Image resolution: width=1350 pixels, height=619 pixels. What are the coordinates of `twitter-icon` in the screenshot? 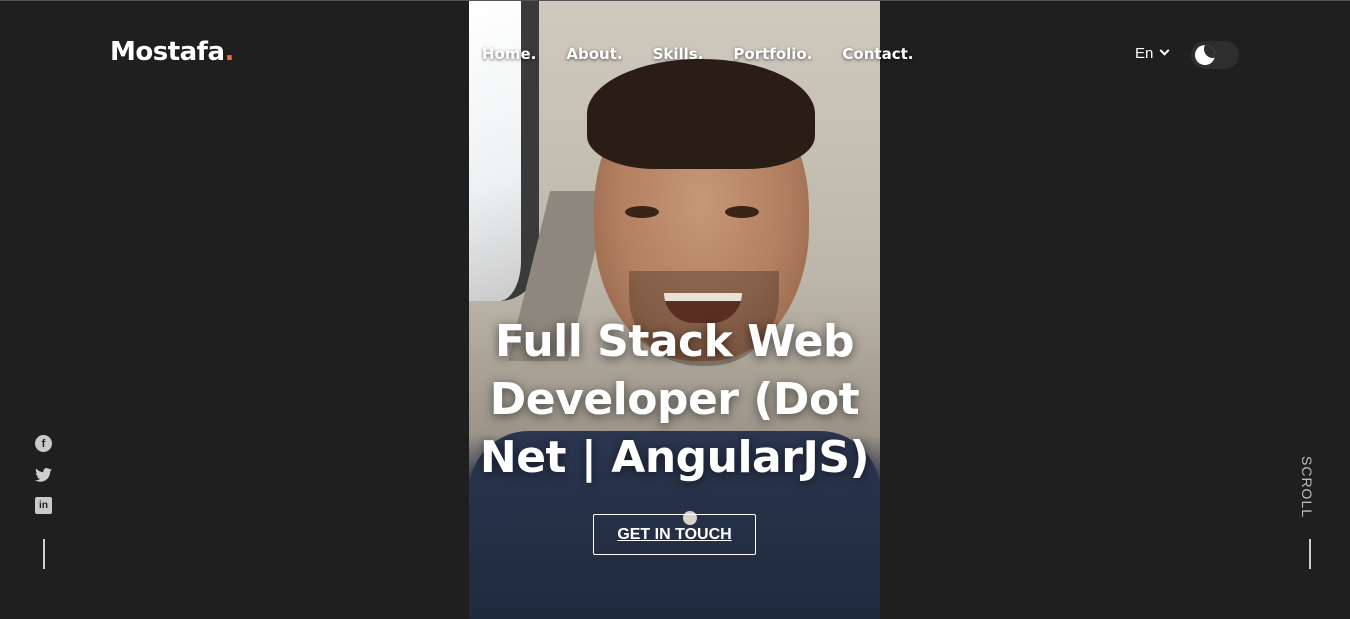 It's located at (43, 474).